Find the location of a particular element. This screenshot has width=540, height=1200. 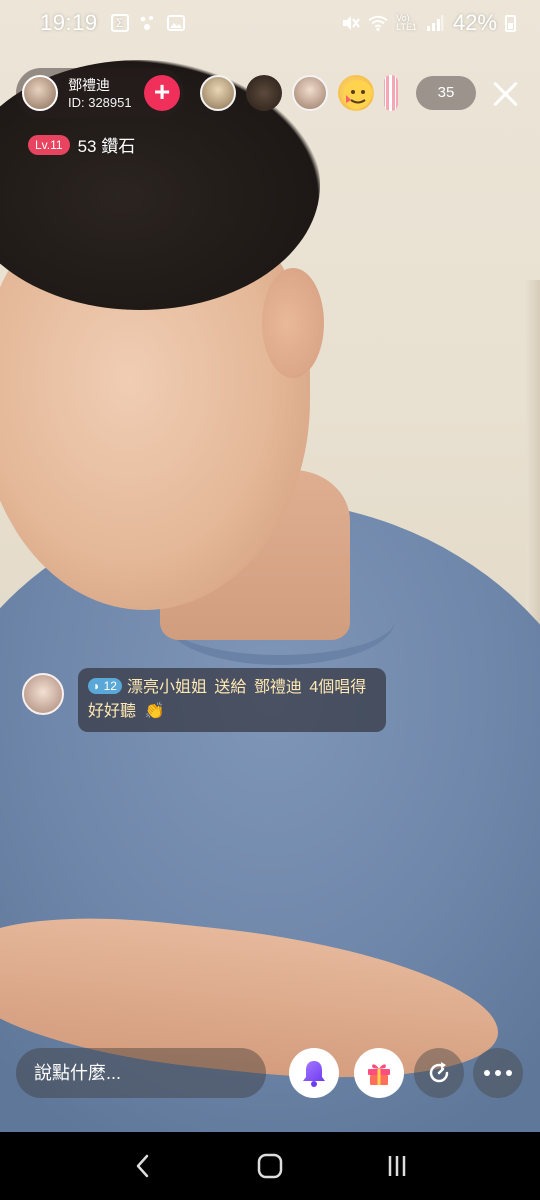

gallery-icon is located at coordinates (176, 23).